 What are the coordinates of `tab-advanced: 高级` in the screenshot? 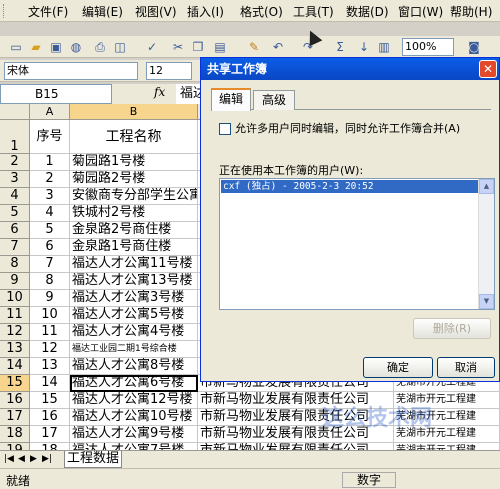 It's located at (274, 100).